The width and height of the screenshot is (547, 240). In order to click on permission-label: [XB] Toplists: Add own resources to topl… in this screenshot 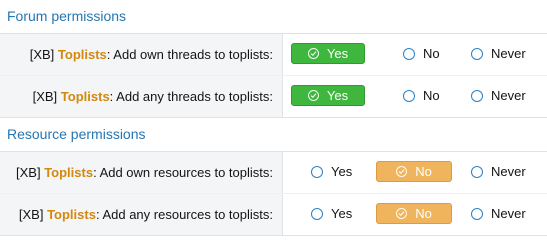, I will do `click(141, 172)`.